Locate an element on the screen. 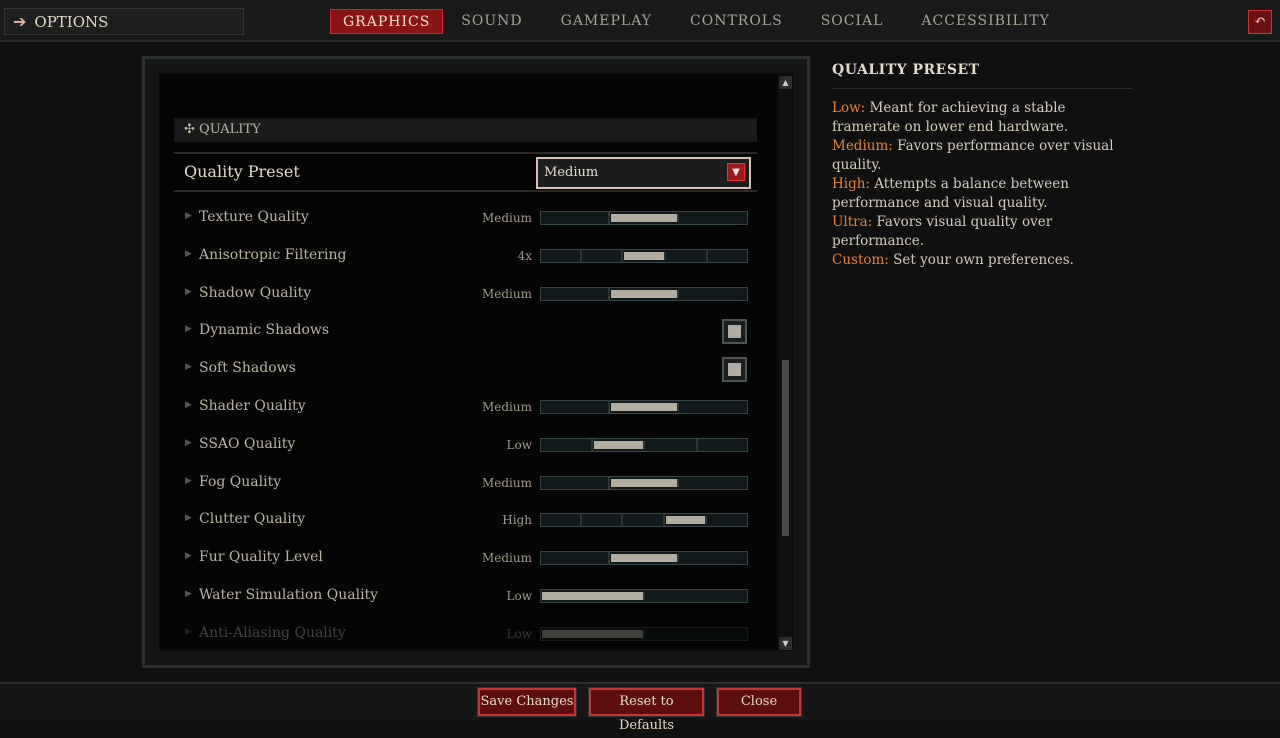  help-title: QUALITY PRESET is located at coordinates (982, 75).